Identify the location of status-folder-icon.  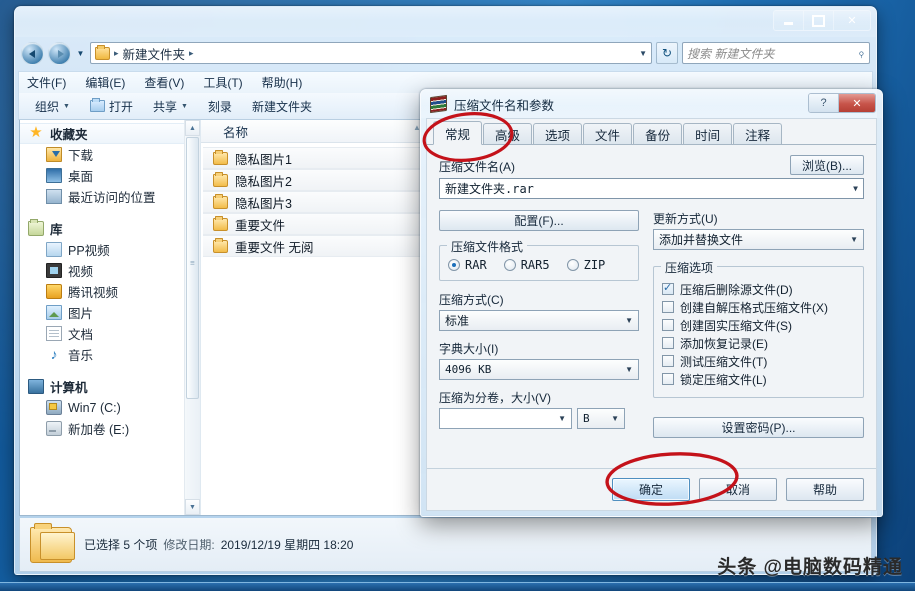
(52, 542).